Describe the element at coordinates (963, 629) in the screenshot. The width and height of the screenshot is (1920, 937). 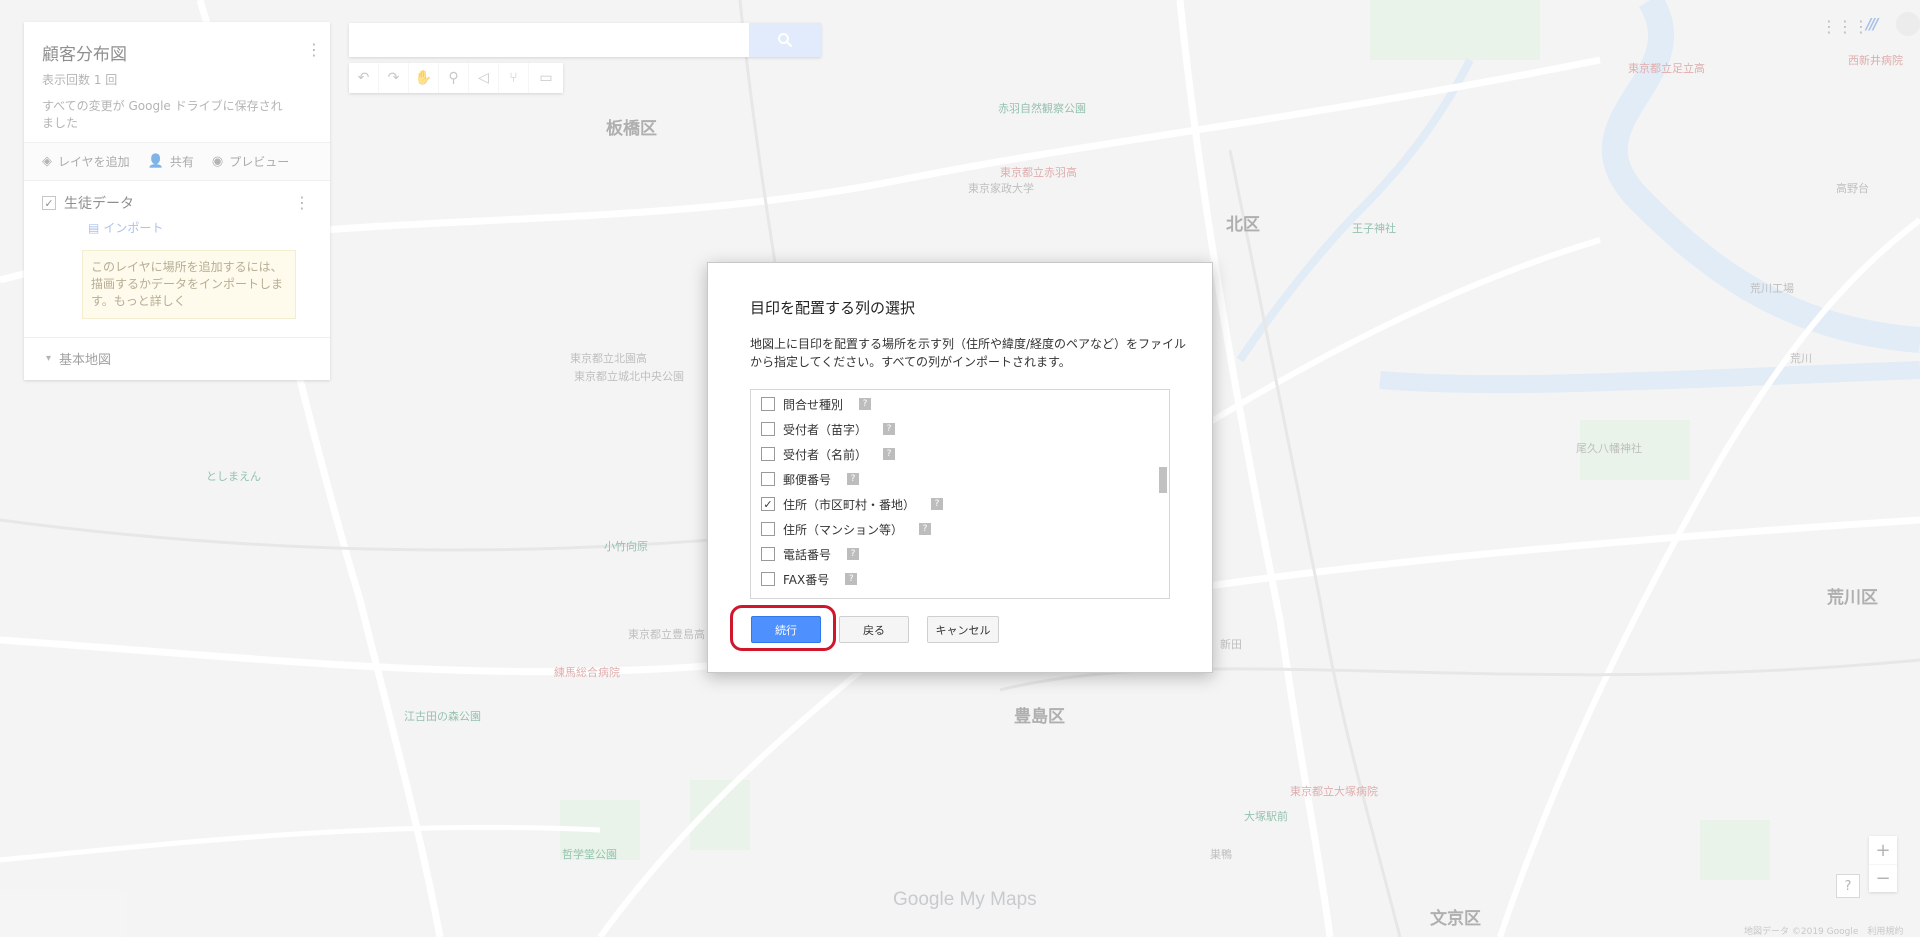
I see `cancel-button: キャンセル` at that location.